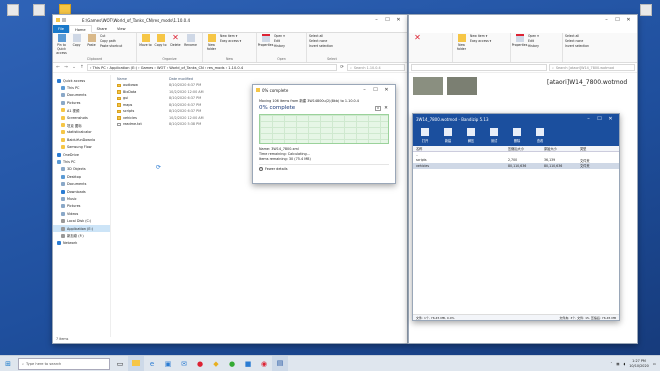 This screenshot has height=371, width=660. What do you see at coordinates (181, 79) in the screenshot?
I see `column-date: Date modified` at bounding box center [181, 79].